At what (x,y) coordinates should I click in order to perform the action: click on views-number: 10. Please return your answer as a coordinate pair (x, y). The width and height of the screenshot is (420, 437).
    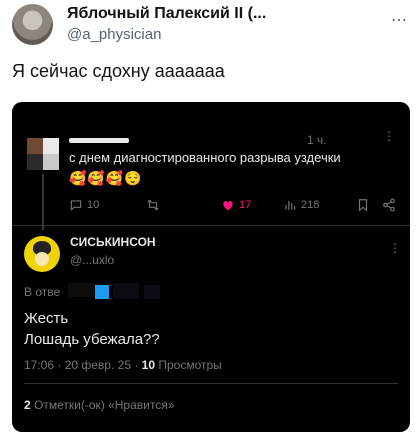
    Looking at the image, I should click on (148, 365).